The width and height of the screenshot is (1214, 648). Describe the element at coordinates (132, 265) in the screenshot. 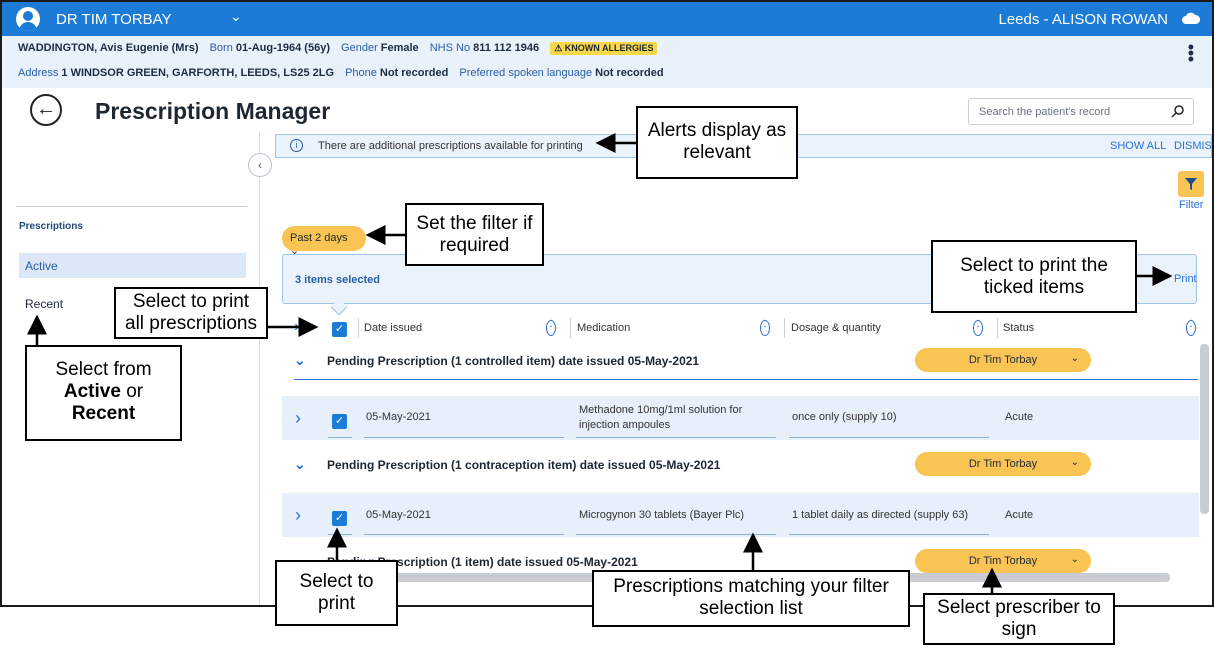

I see `sidebar-item-active: Active` at that location.